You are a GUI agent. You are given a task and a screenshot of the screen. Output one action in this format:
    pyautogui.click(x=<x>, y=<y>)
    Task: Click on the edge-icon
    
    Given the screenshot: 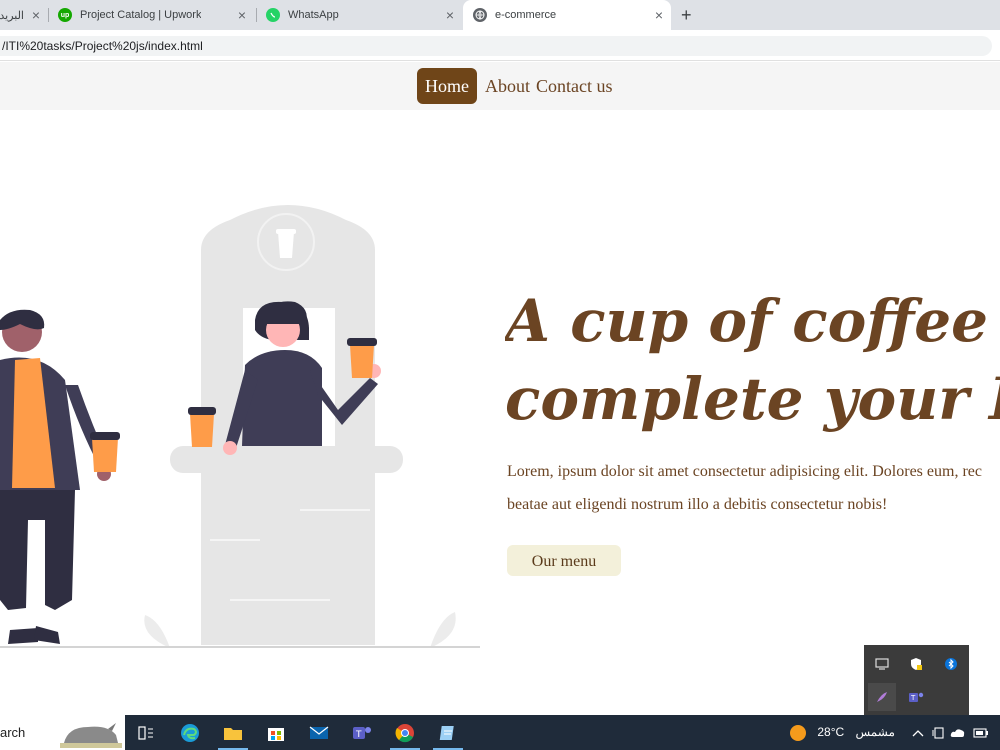 What is the action you would take?
    pyautogui.click(x=190, y=733)
    